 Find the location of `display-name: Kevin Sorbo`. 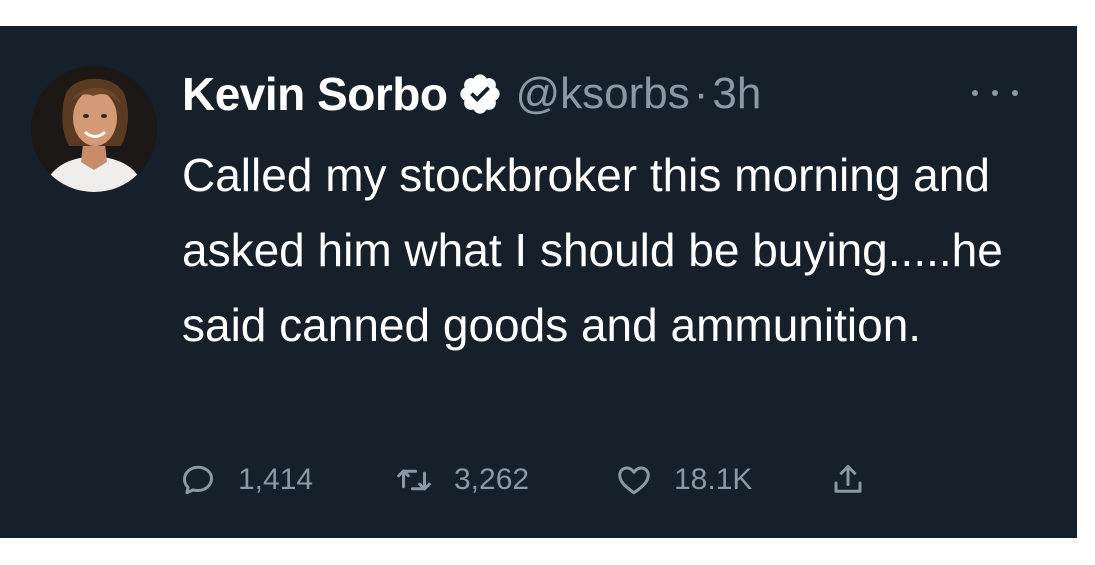

display-name: Kevin Sorbo is located at coordinates (315, 94).